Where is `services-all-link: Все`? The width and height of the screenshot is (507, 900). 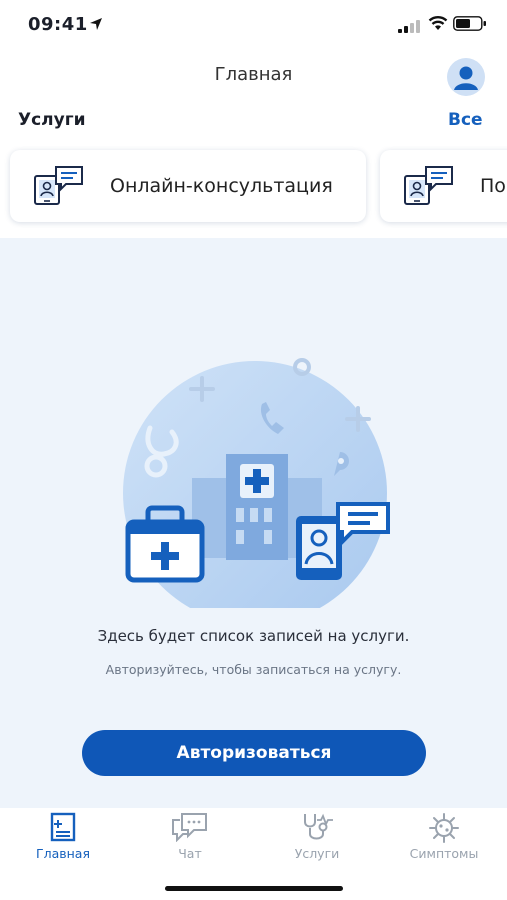
services-all-link: Все is located at coordinates (465, 120).